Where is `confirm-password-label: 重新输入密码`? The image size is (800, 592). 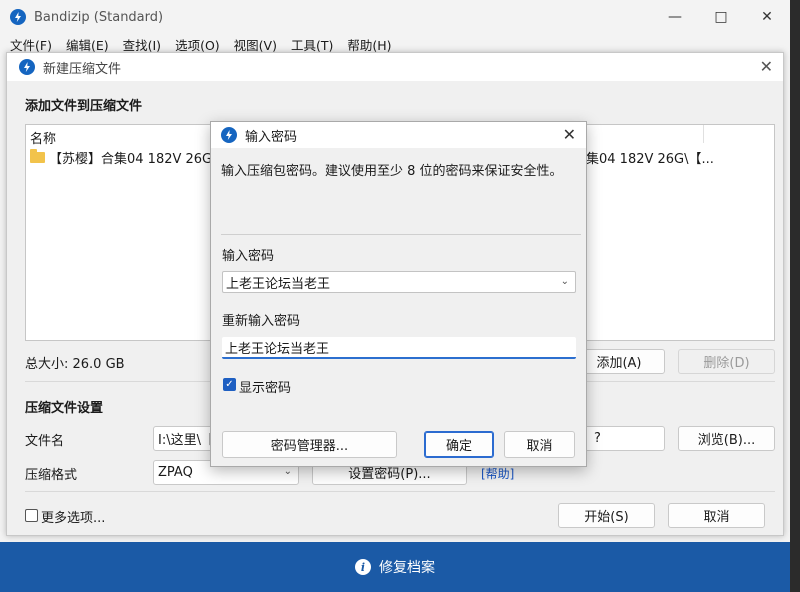
confirm-password-label: 重新输入密码 is located at coordinates (261, 321).